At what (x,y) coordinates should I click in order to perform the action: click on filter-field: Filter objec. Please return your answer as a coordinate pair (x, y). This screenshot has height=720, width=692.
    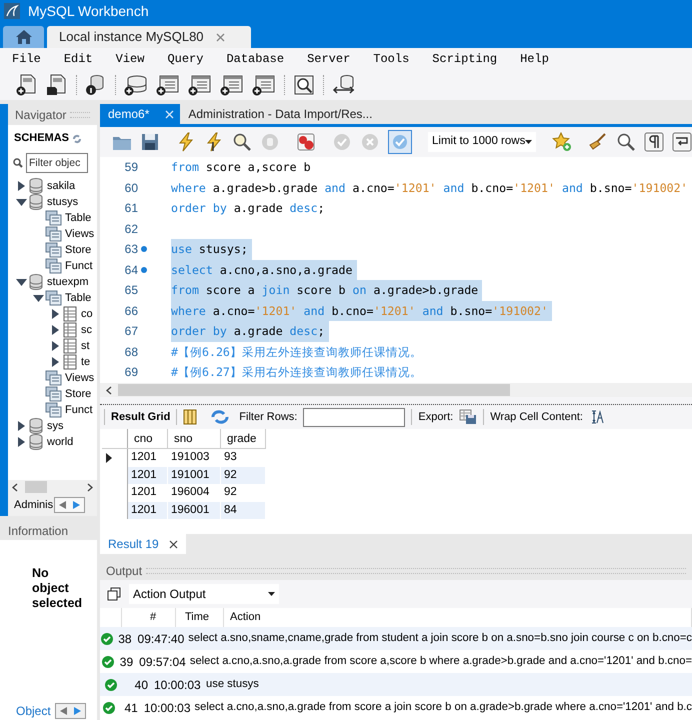
    Looking at the image, I should click on (57, 162).